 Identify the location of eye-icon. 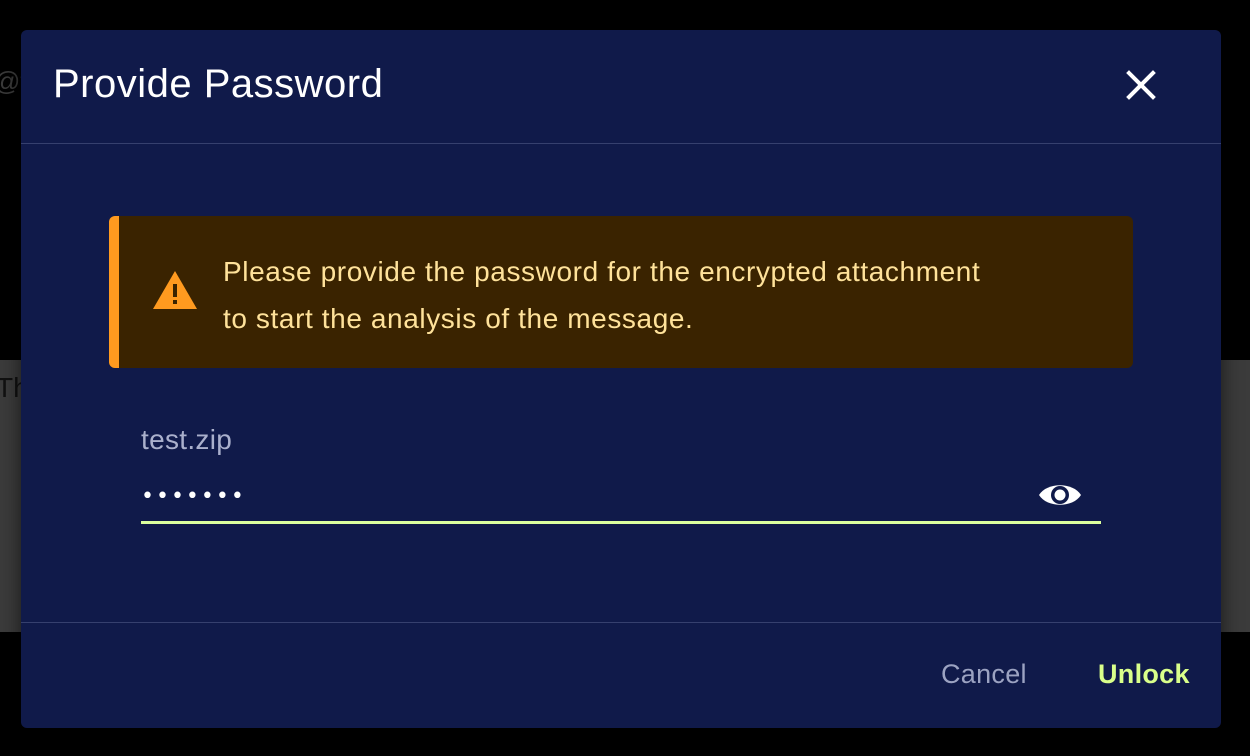
(1060, 500).